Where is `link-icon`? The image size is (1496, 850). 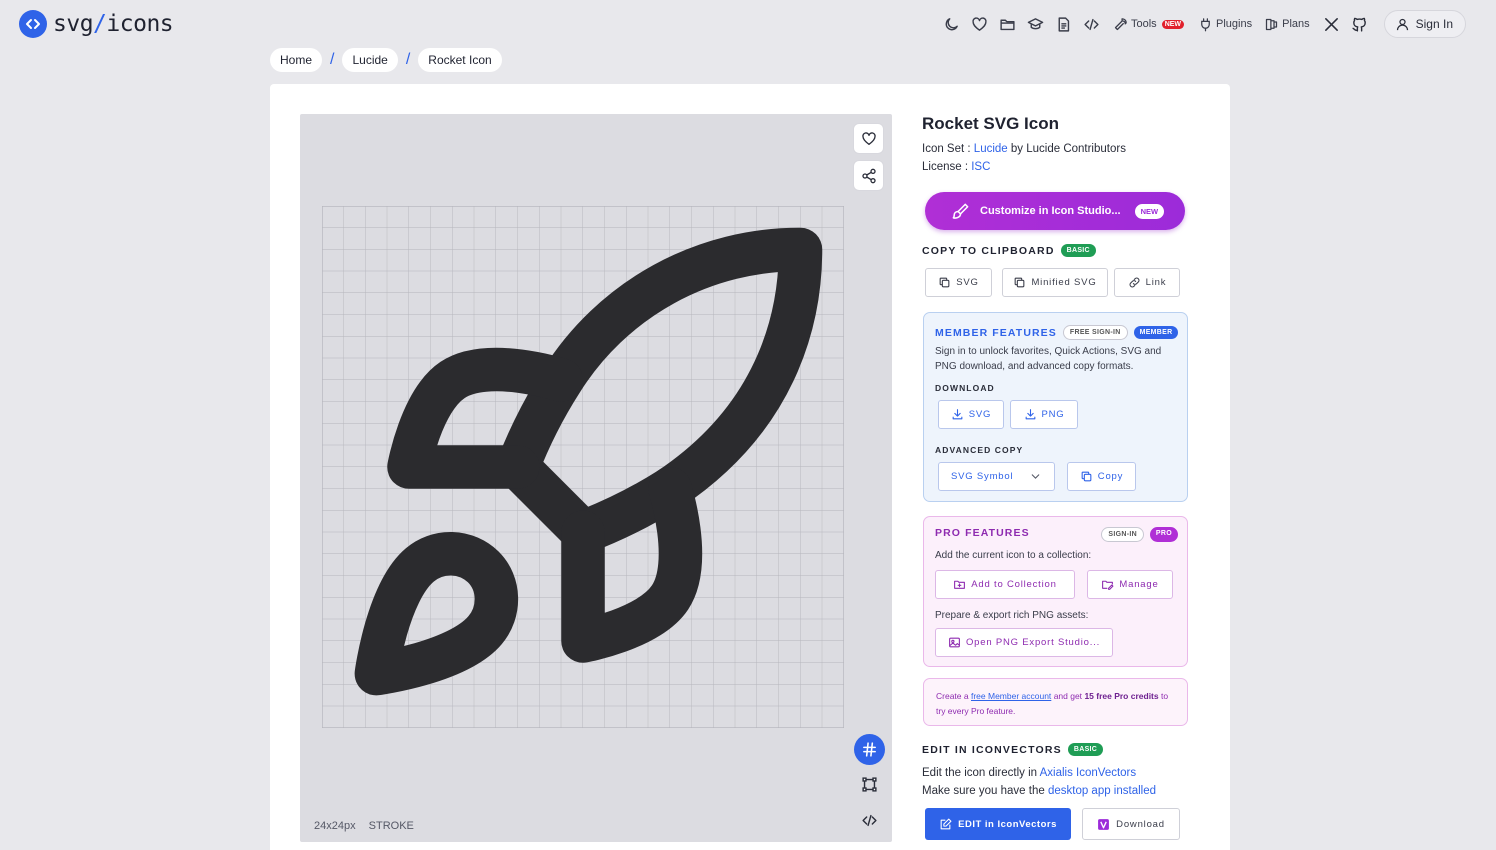
link-icon is located at coordinates (1134, 282).